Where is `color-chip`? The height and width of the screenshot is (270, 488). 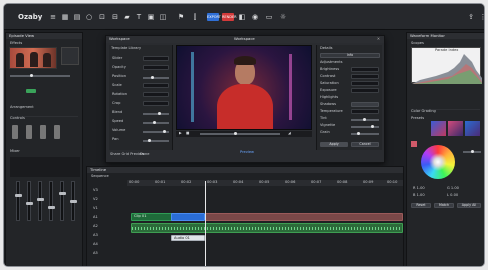
color-chip is located at coordinates (414, 144).